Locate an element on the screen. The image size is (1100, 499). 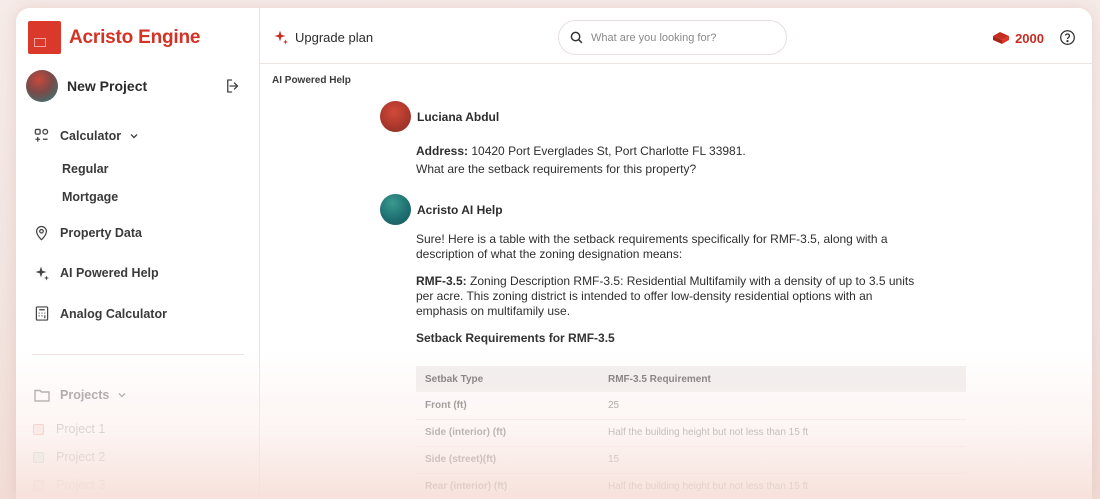
table-row: Front (ft) 25 is located at coordinates (691, 406).